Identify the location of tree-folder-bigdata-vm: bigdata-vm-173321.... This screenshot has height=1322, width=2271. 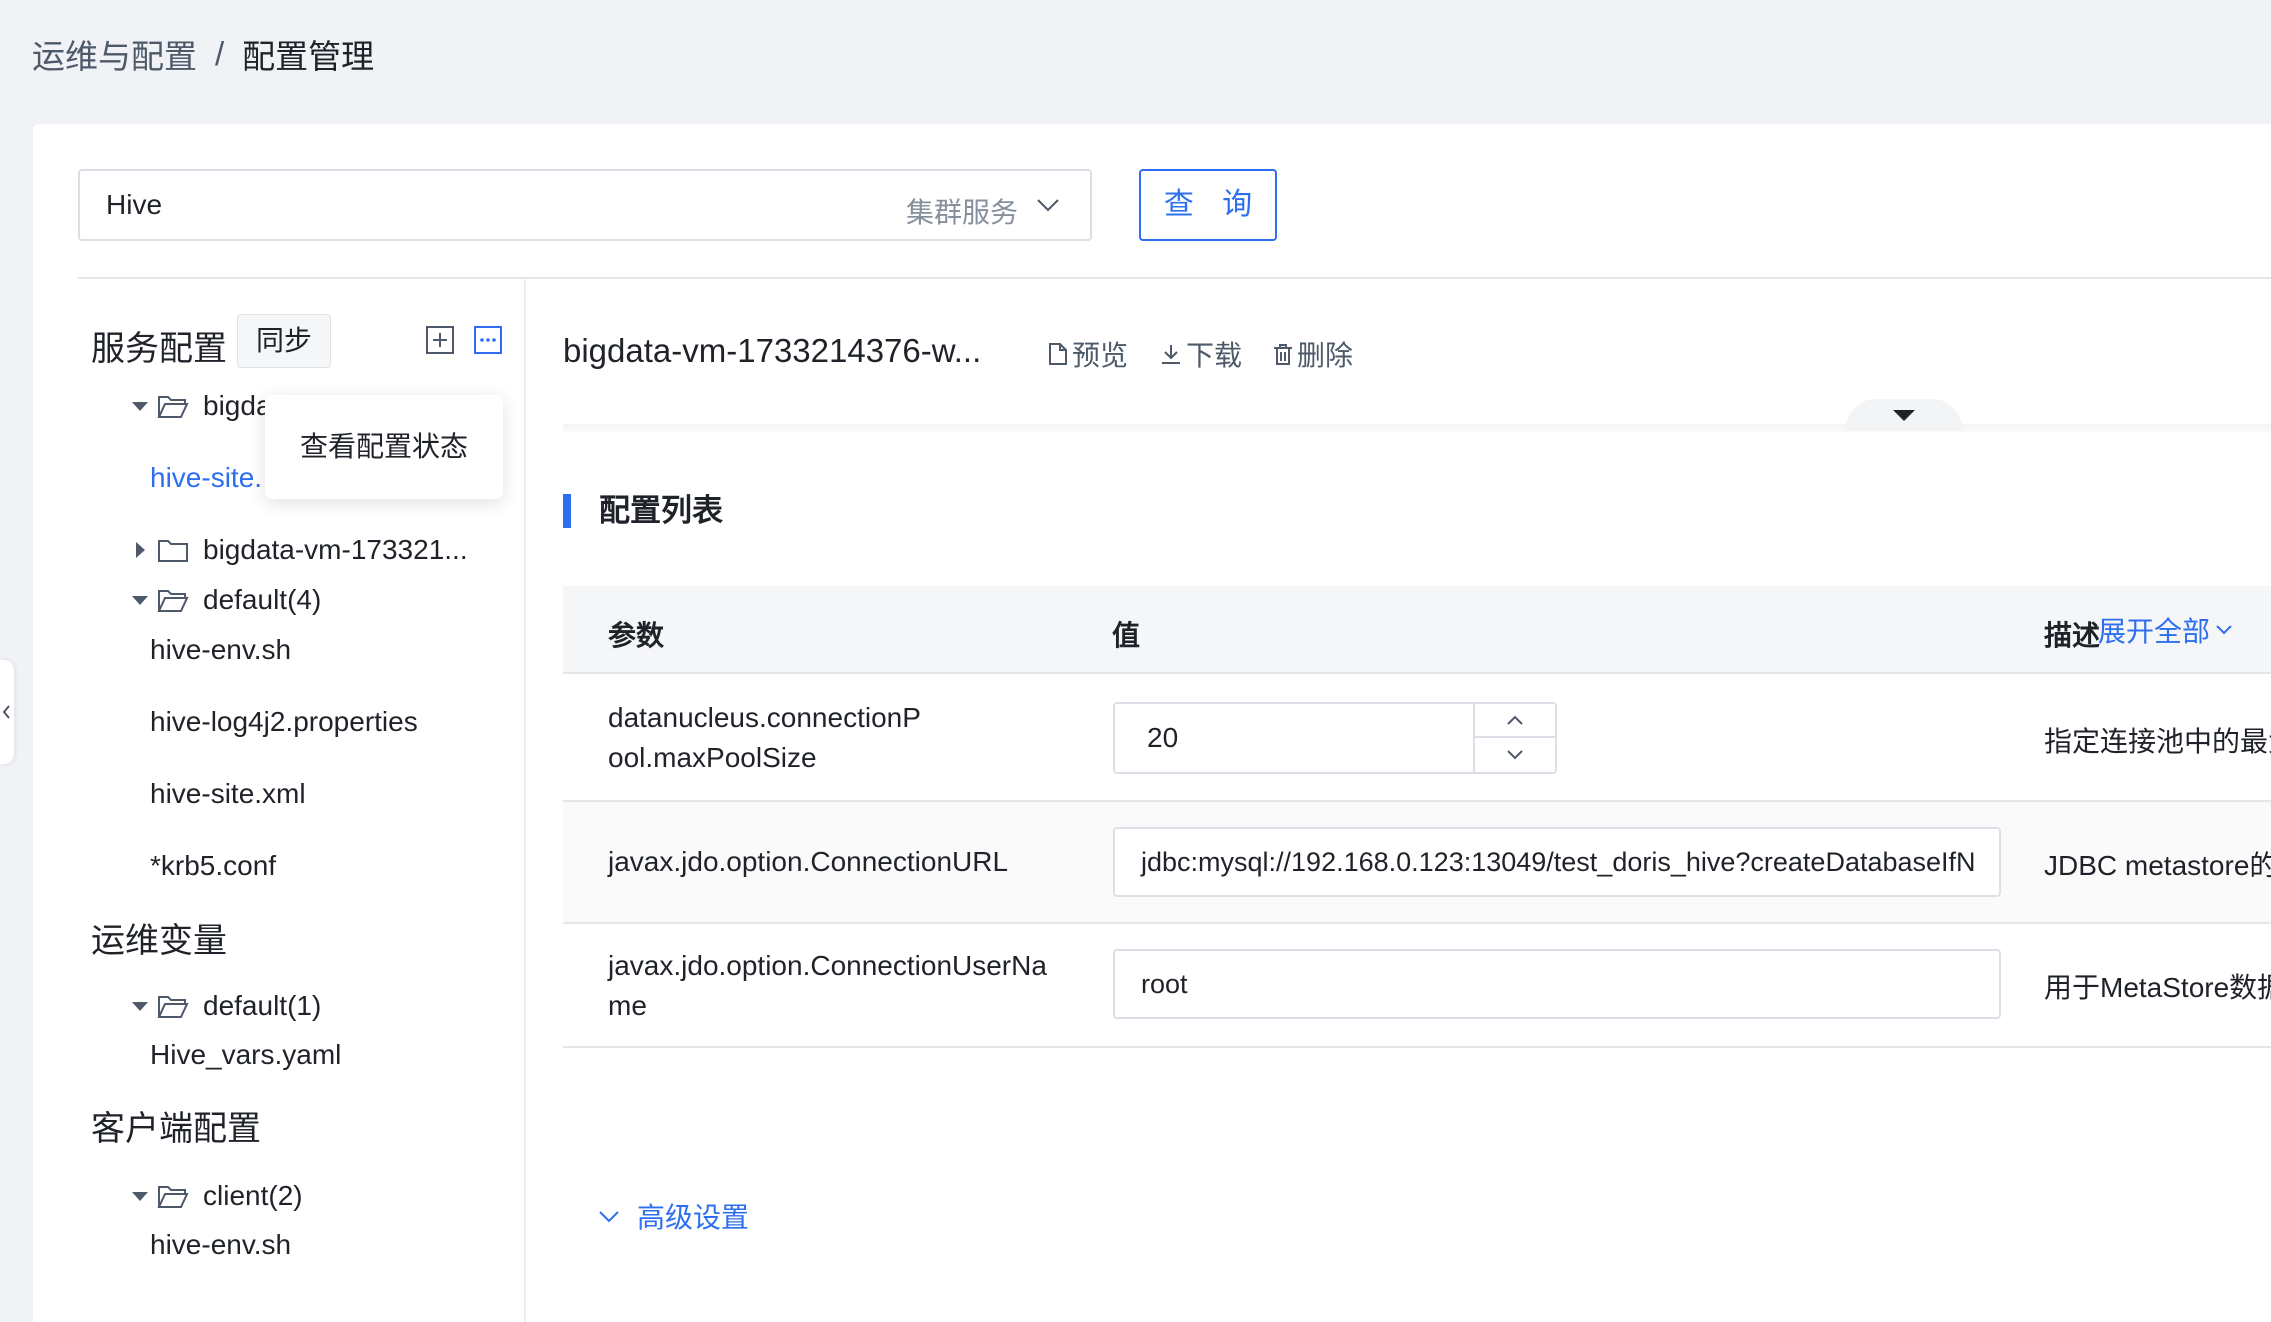
(295, 550).